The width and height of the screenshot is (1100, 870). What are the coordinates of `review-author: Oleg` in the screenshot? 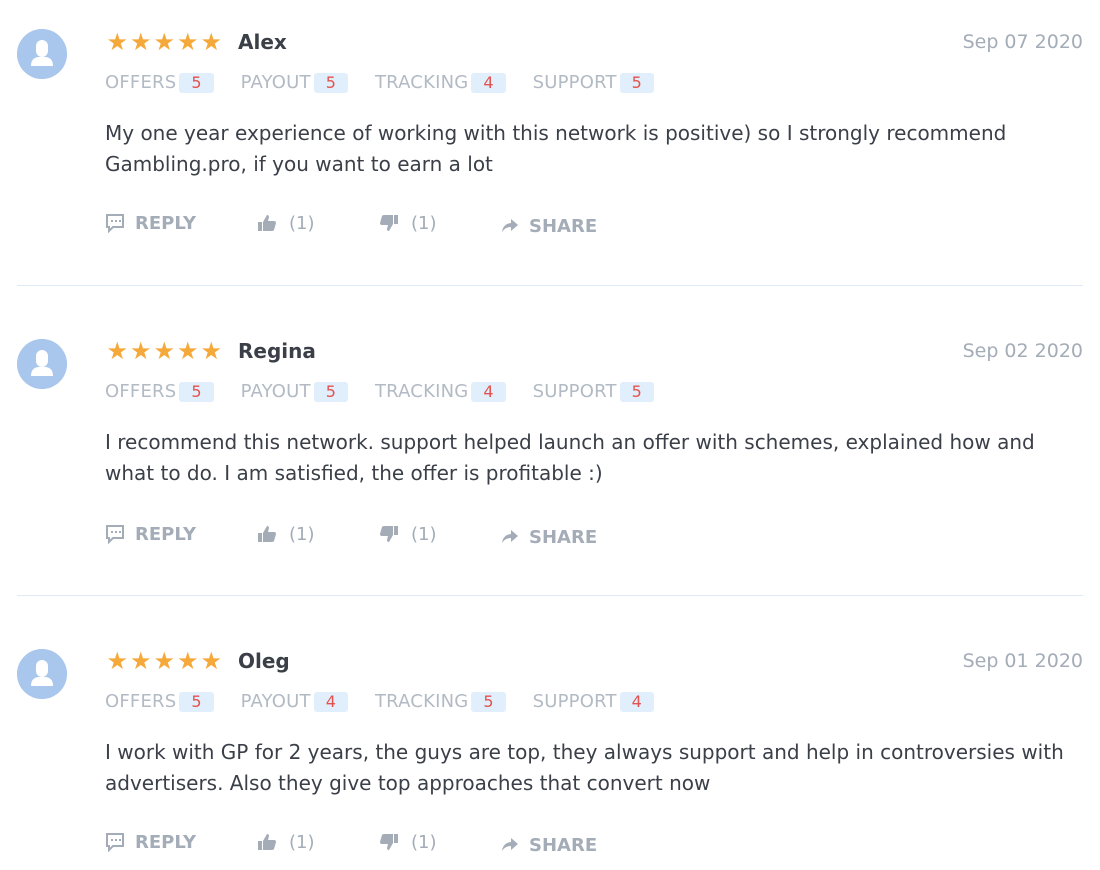 It's located at (264, 661).